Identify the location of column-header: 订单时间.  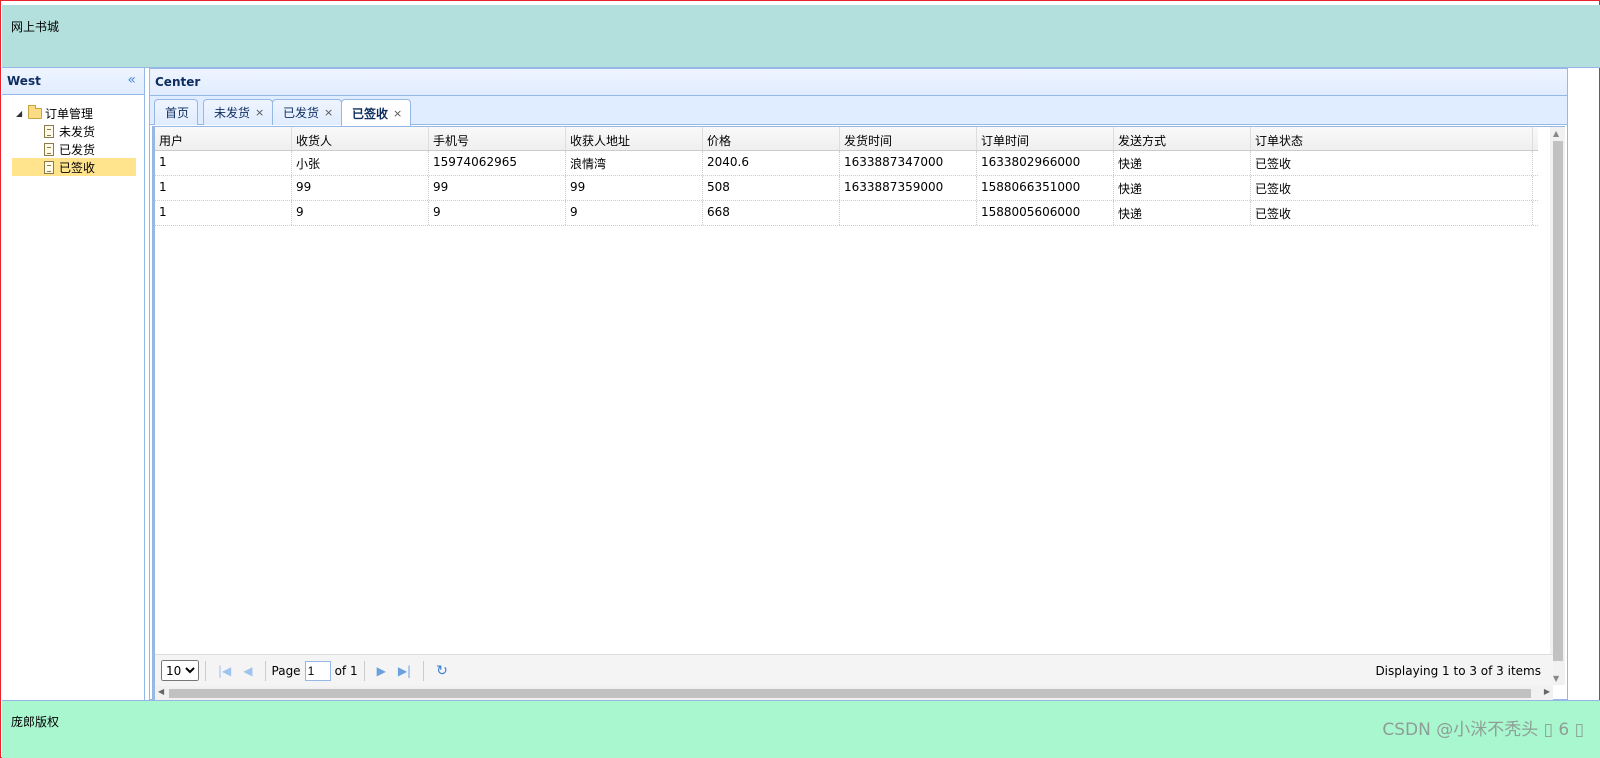
(1045, 138).